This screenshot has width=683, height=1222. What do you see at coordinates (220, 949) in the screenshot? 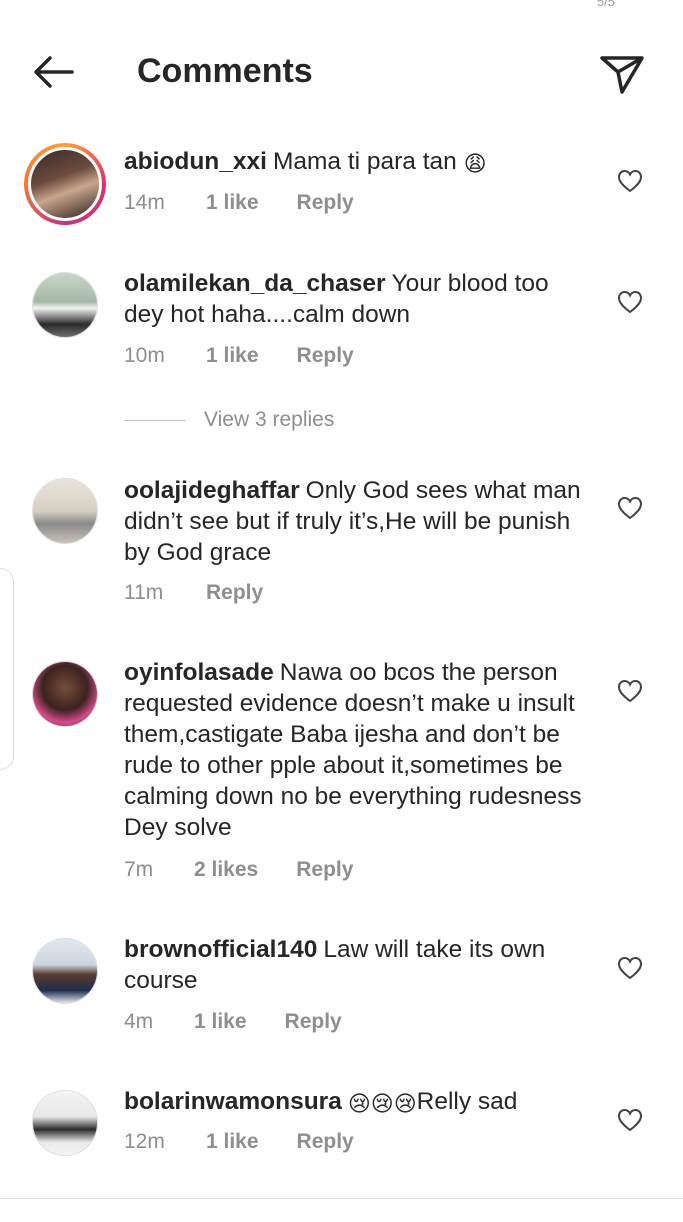
I see `comment-username: brownofficial140` at bounding box center [220, 949].